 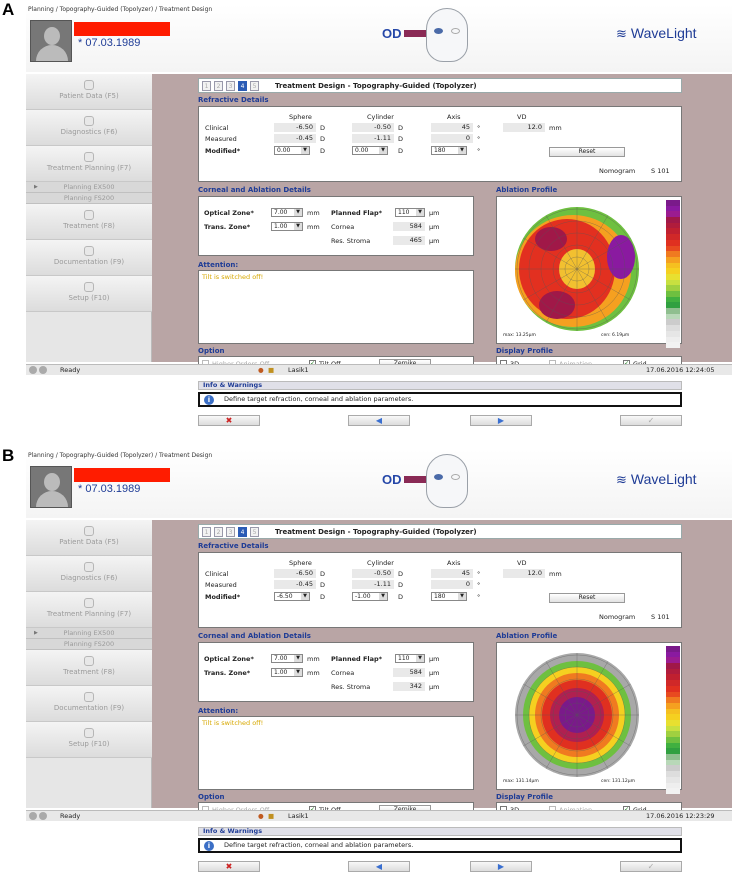 I want to click on eye-label: OD, so click(x=392, y=33).